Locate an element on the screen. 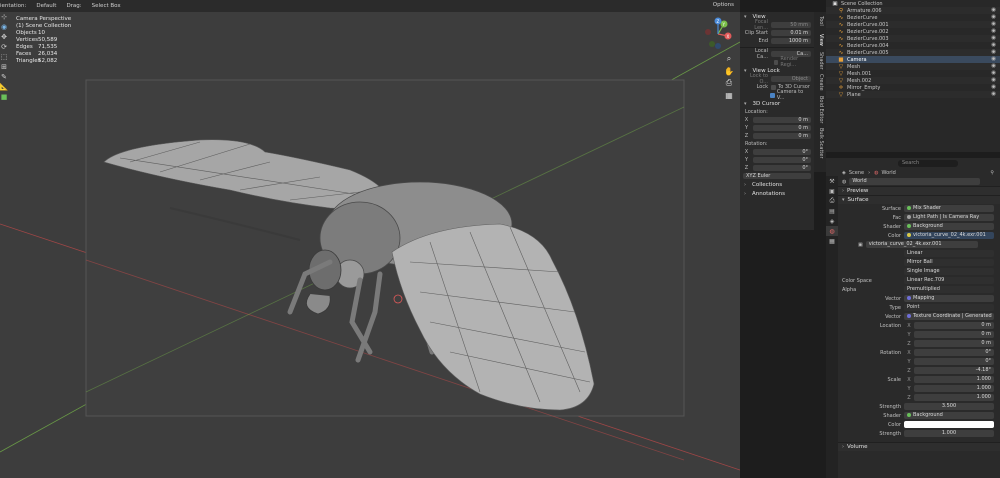 Image resolution: width=1000 pixels, height=478 pixels. cursor-rot-x: 0° is located at coordinates (782, 152).